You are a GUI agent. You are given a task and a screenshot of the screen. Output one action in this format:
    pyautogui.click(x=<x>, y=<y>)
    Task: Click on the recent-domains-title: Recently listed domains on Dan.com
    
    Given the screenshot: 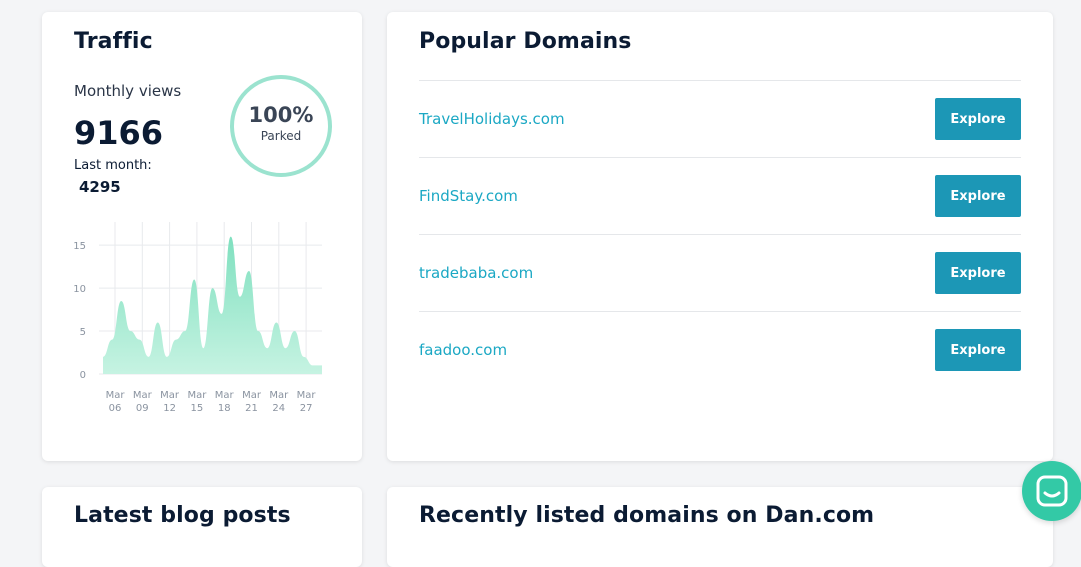 What is the action you would take?
    pyautogui.click(x=647, y=515)
    